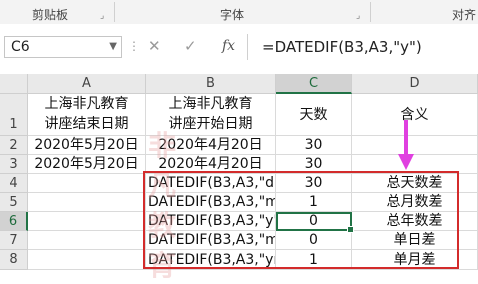 The width and height of the screenshot is (478, 284). Describe the element at coordinates (211, 84) in the screenshot. I see `column-header-b: B` at that location.